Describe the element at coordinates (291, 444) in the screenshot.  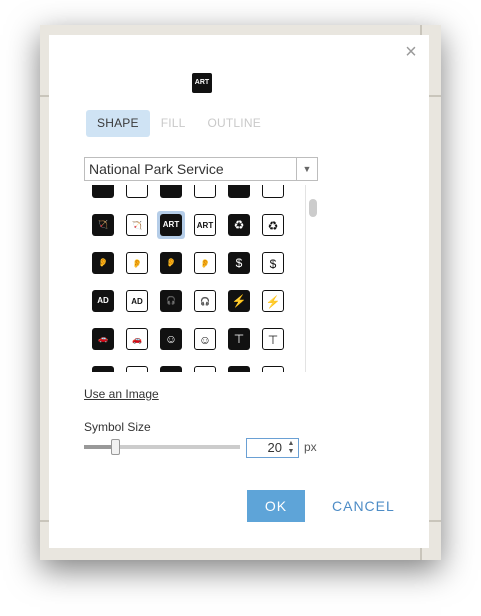
I see `stepper-up-icon: ▲` at that location.